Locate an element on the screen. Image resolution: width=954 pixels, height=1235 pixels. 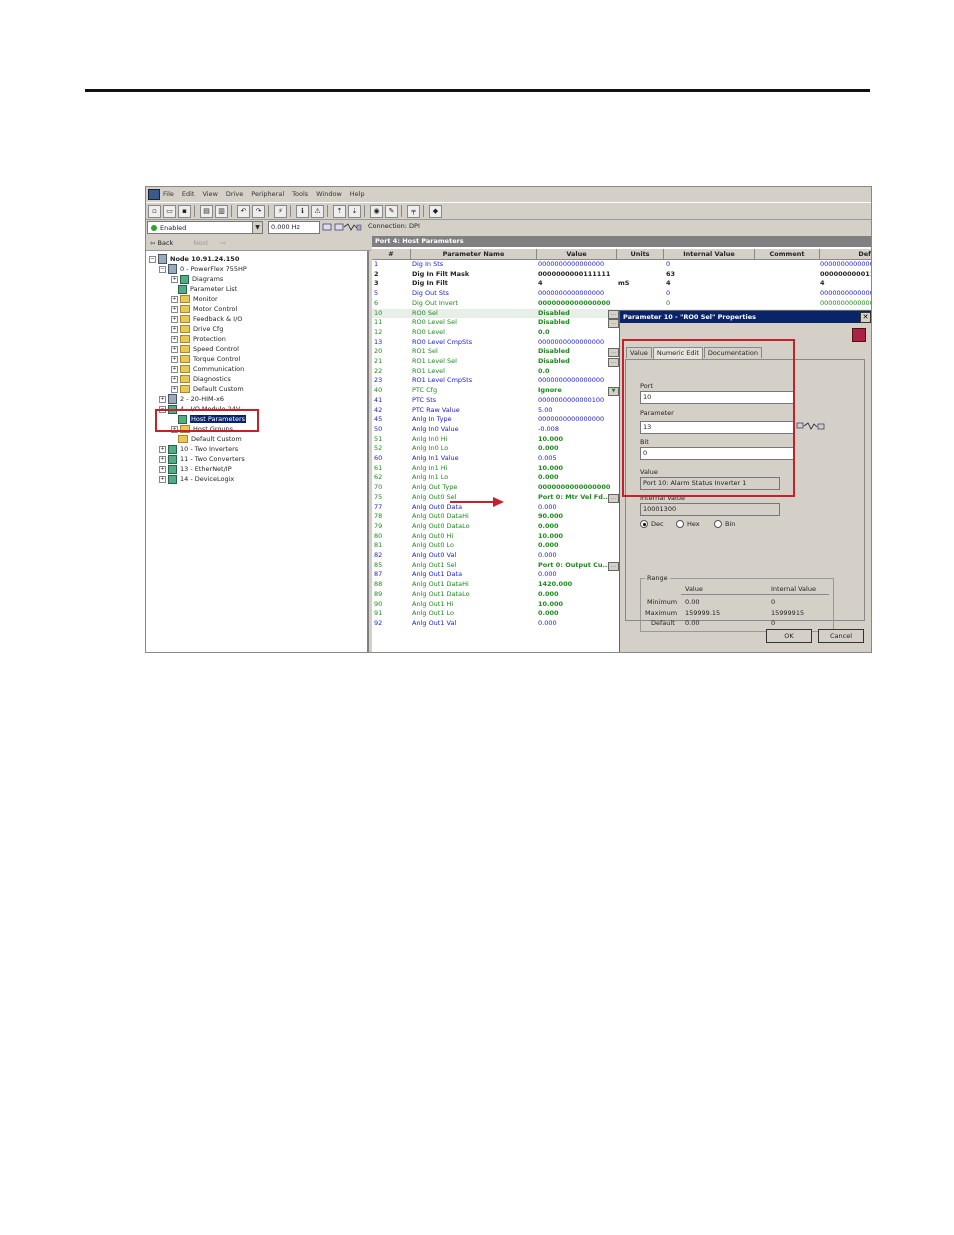
menu-tools: Tools is located at coordinates (300, 194).